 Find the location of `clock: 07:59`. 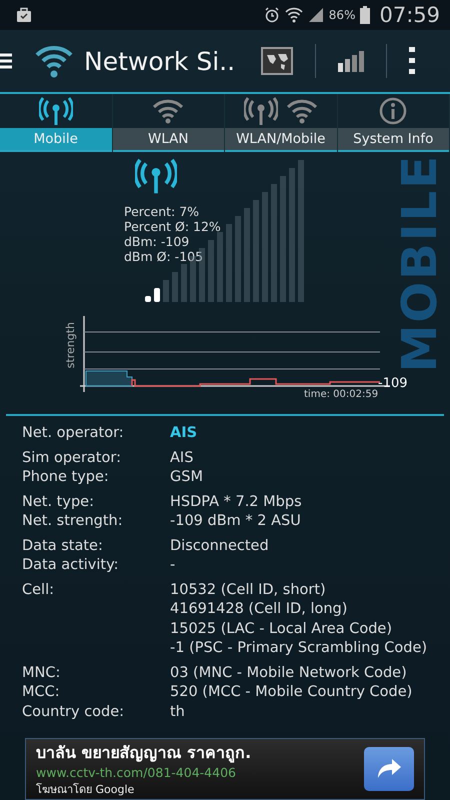

clock: 07:59 is located at coordinates (409, 15).